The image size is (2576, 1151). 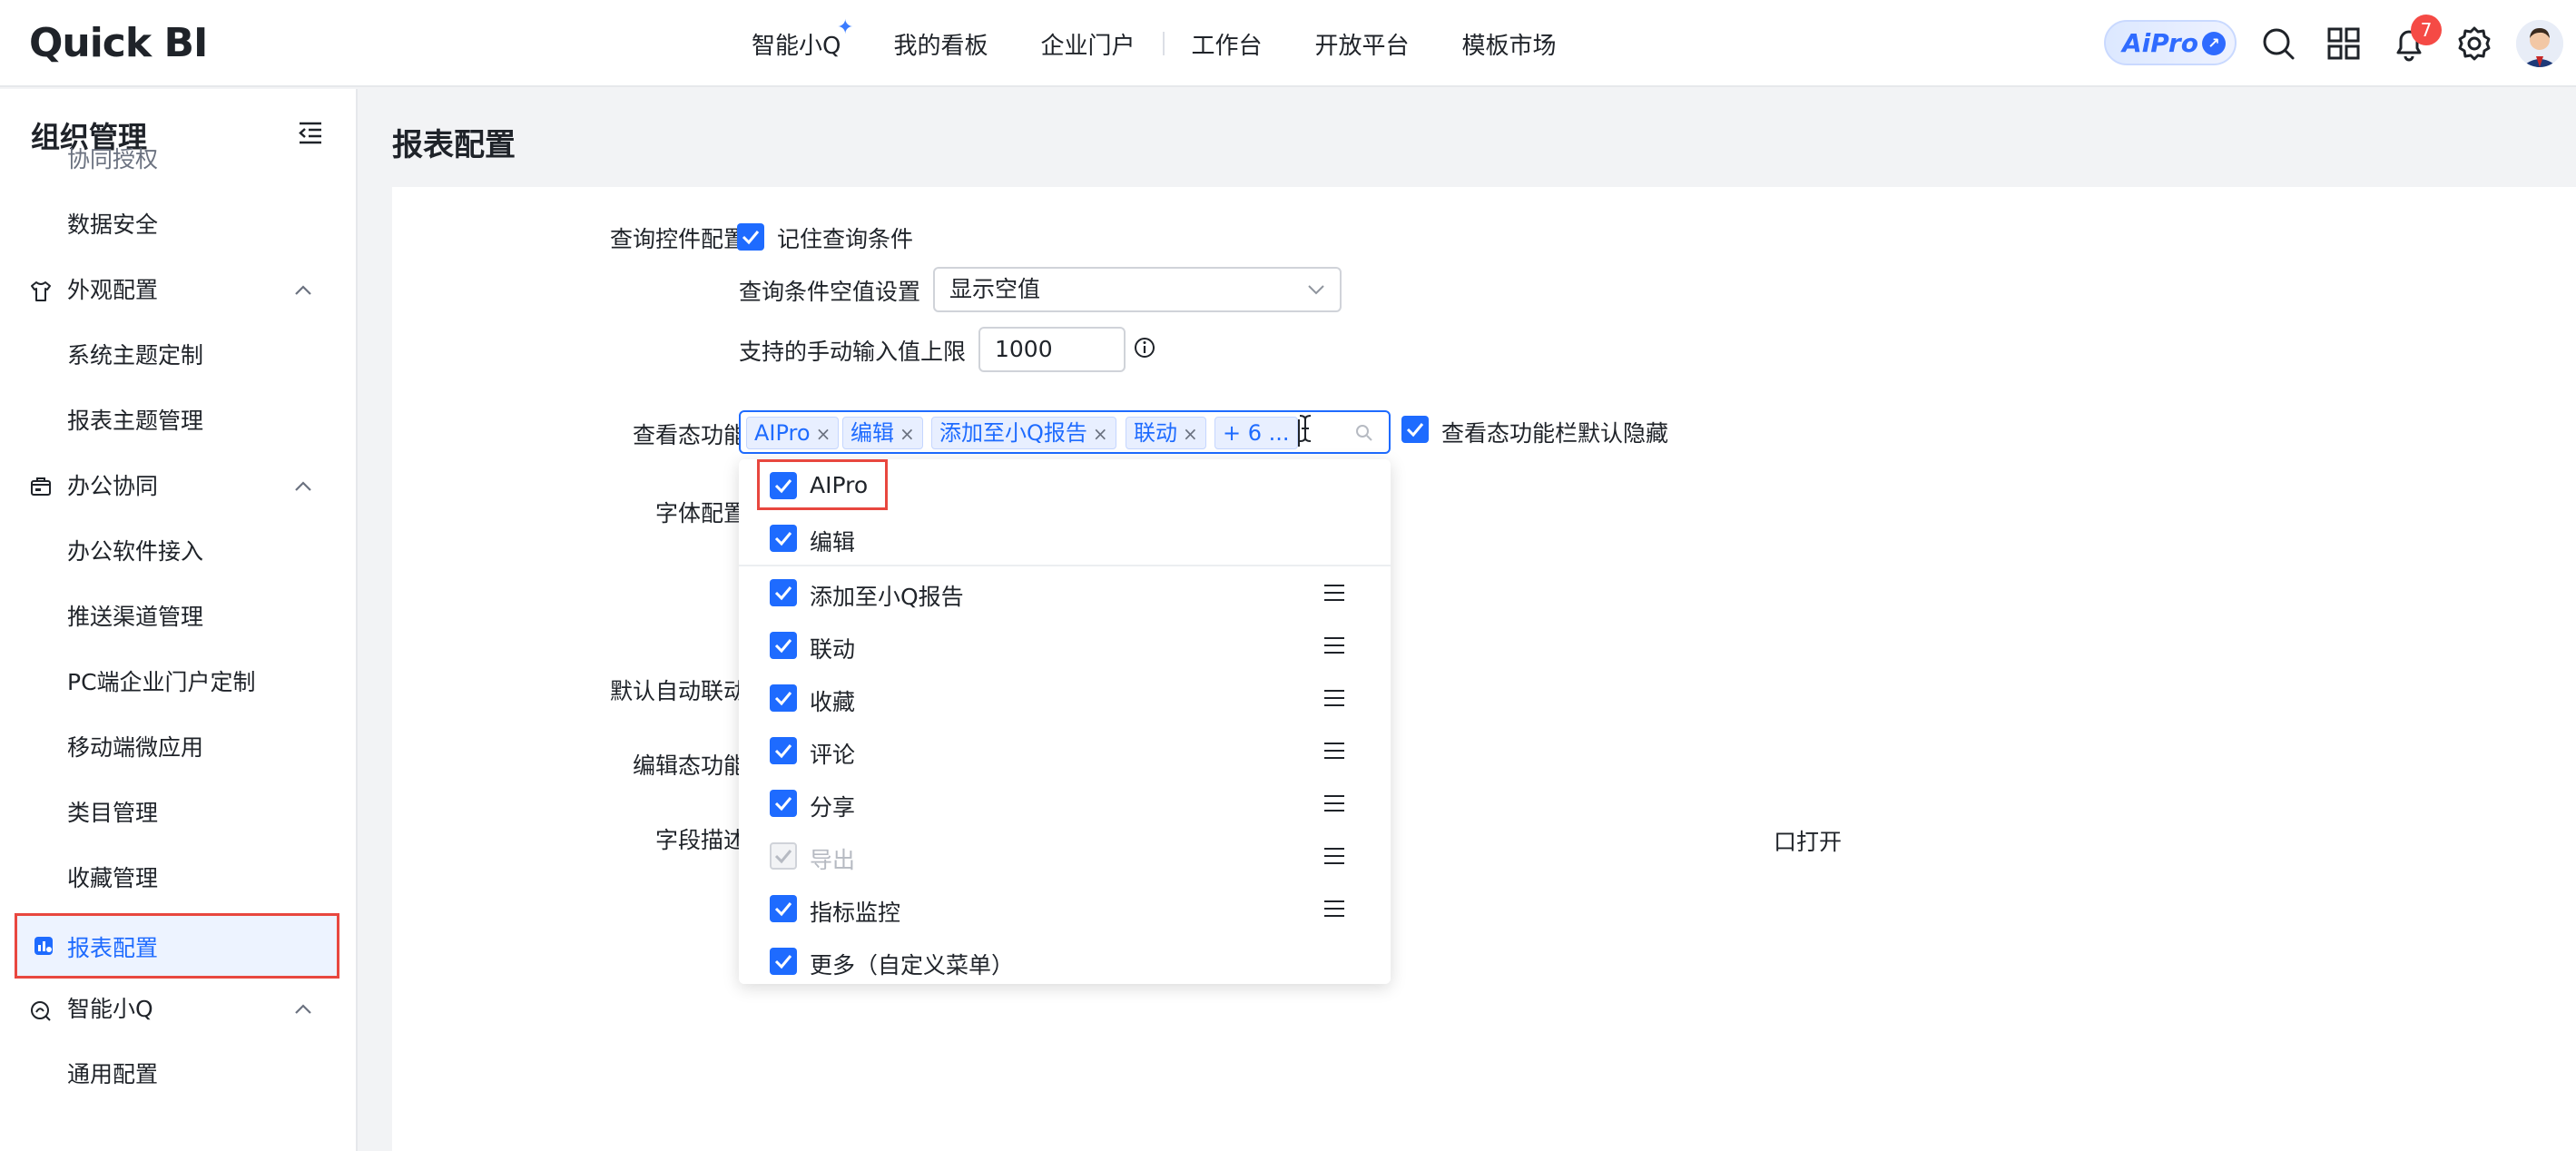 What do you see at coordinates (178, 682) in the screenshot?
I see `sidebar-item-pc-portal: PC端企业门户定制` at bounding box center [178, 682].